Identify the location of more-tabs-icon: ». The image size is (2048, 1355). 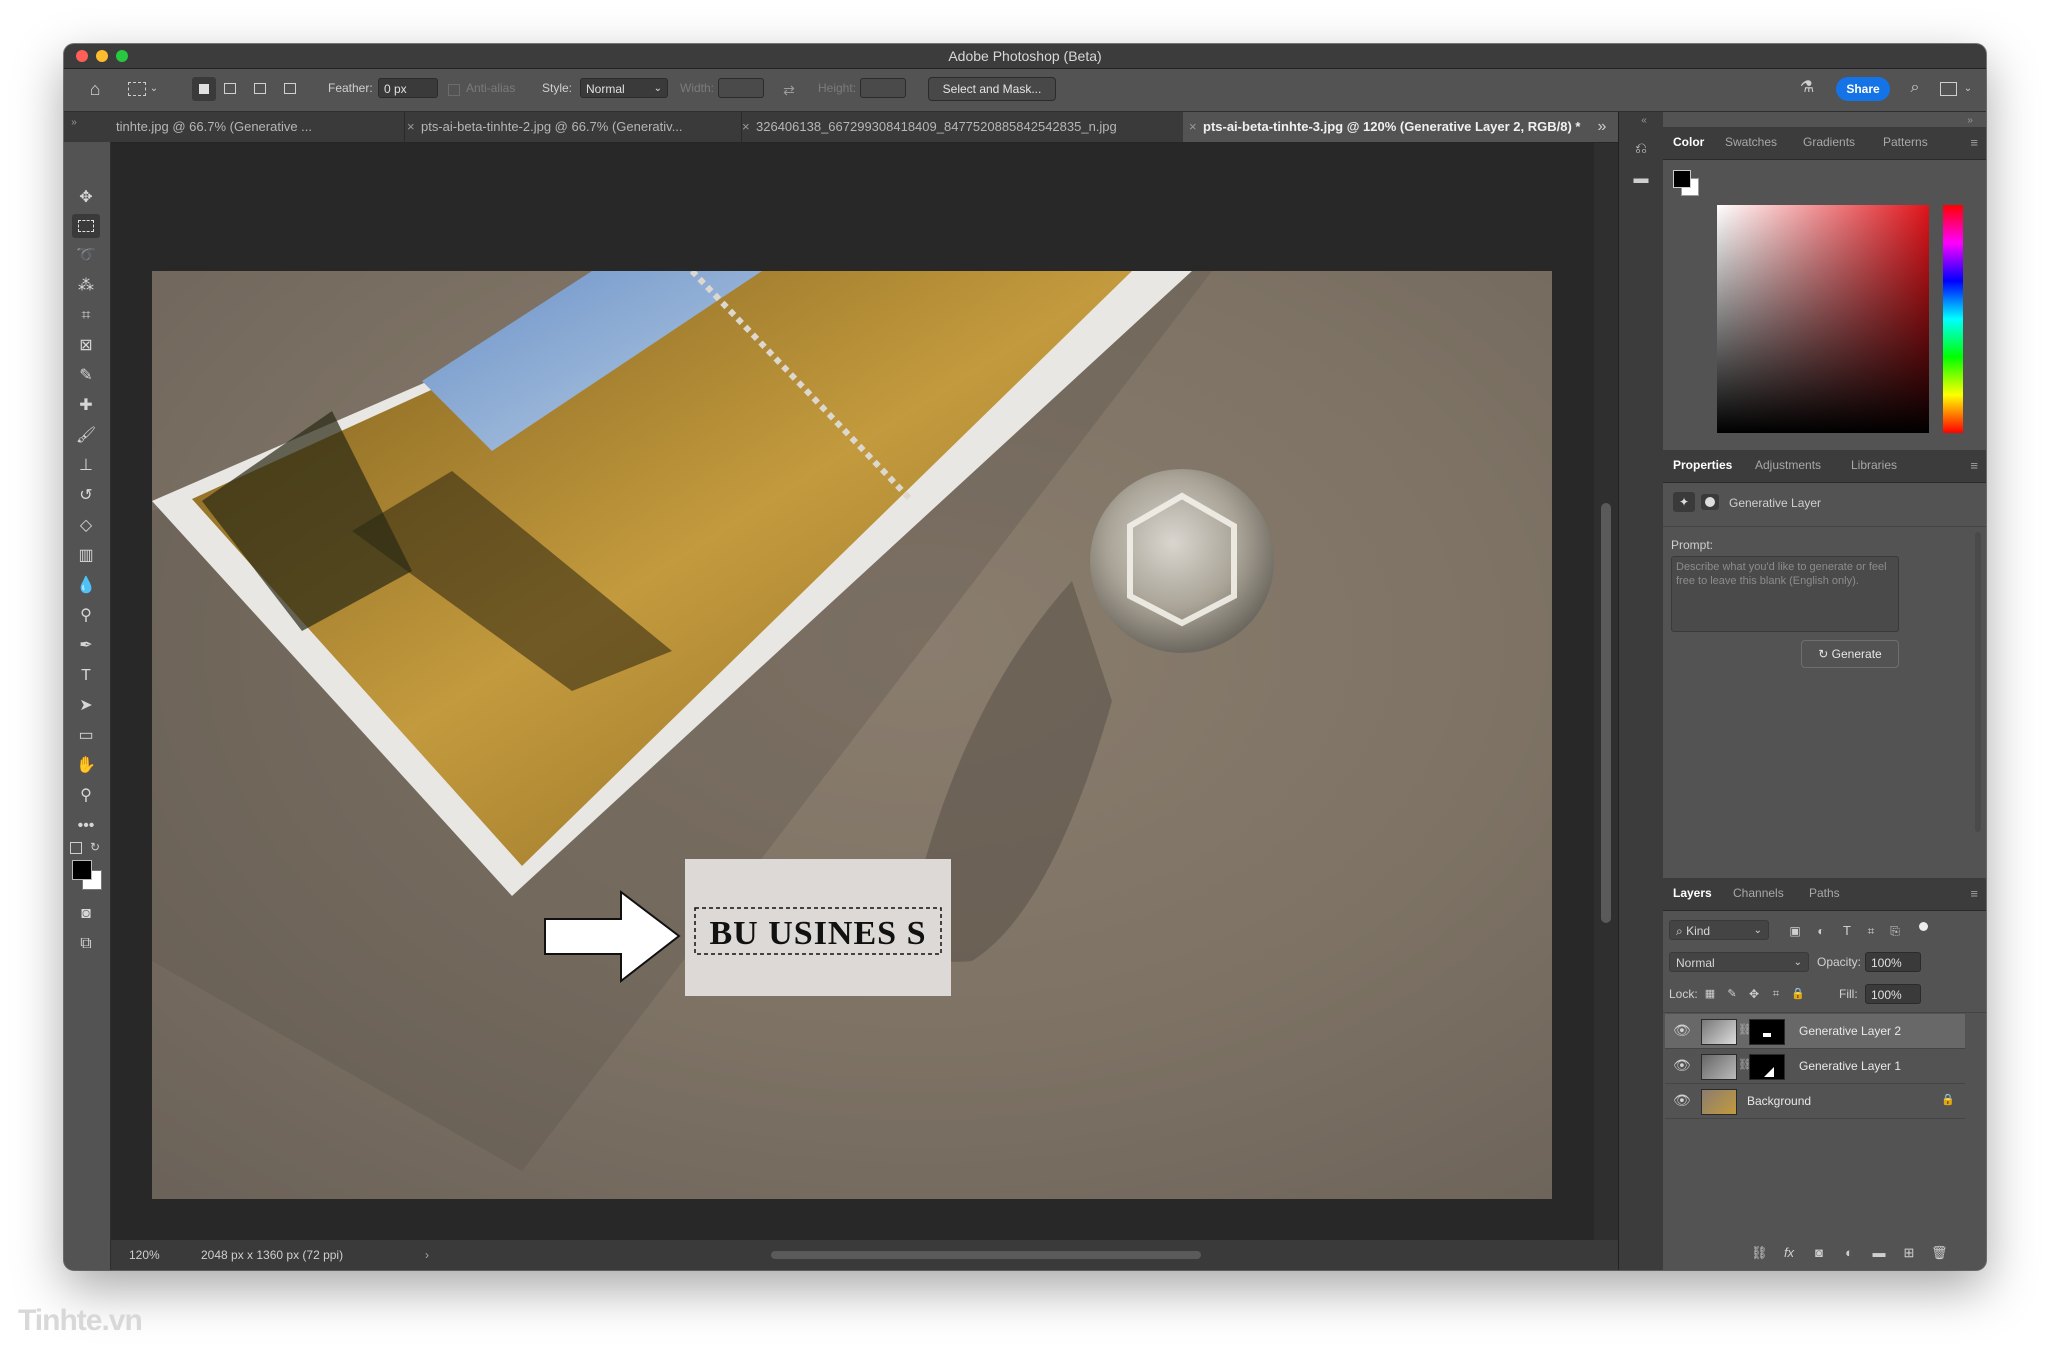
(1602, 127).